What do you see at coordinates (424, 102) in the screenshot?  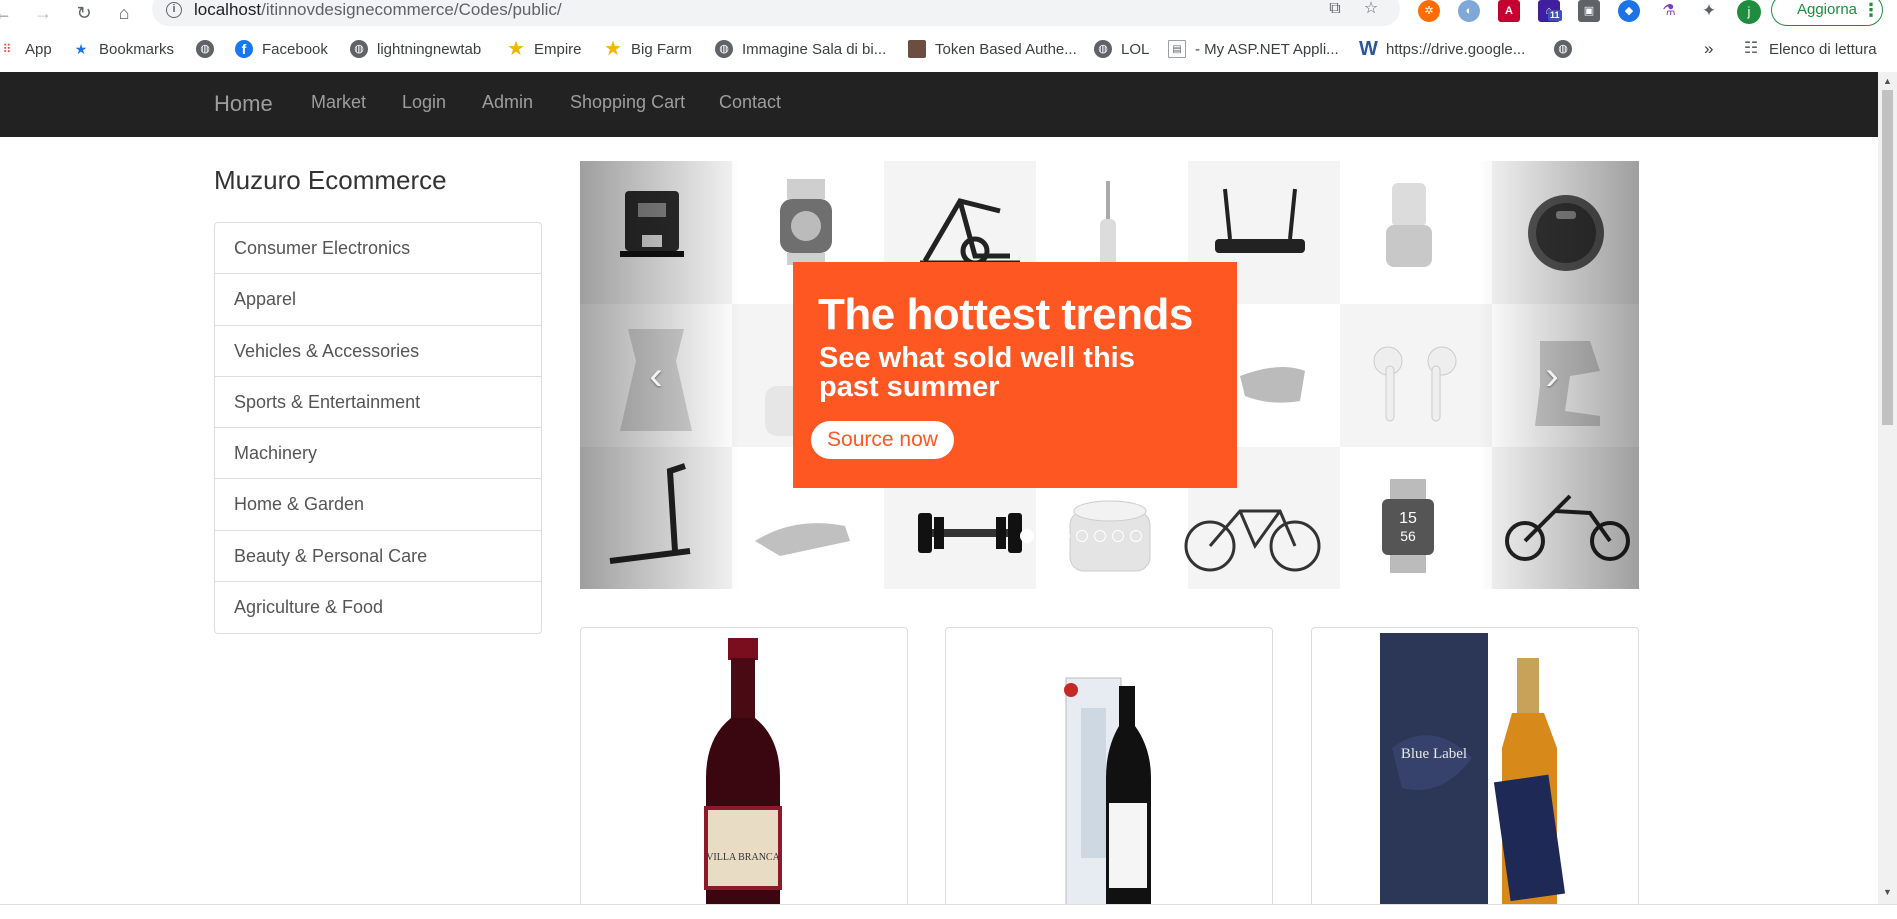 I see `nav-link-login: Login` at bounding box center [424, 102].